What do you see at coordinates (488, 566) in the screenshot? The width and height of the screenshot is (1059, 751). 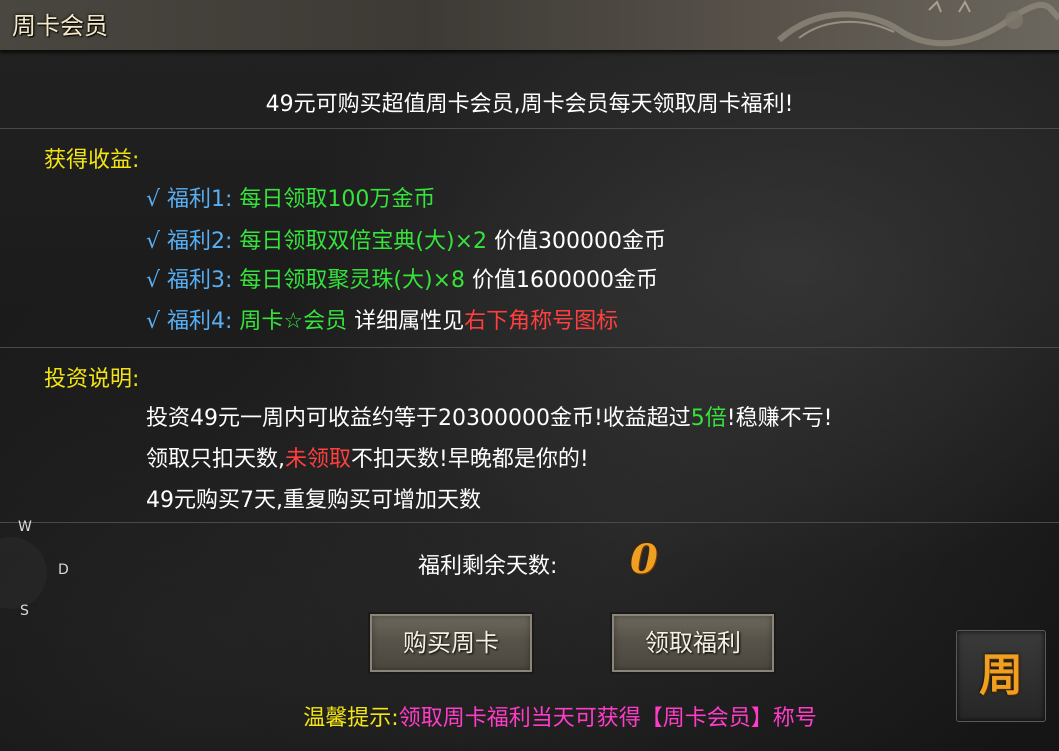 I see `remaining-days-label: 福利剩余天数:` at bounding box center [488, 566].